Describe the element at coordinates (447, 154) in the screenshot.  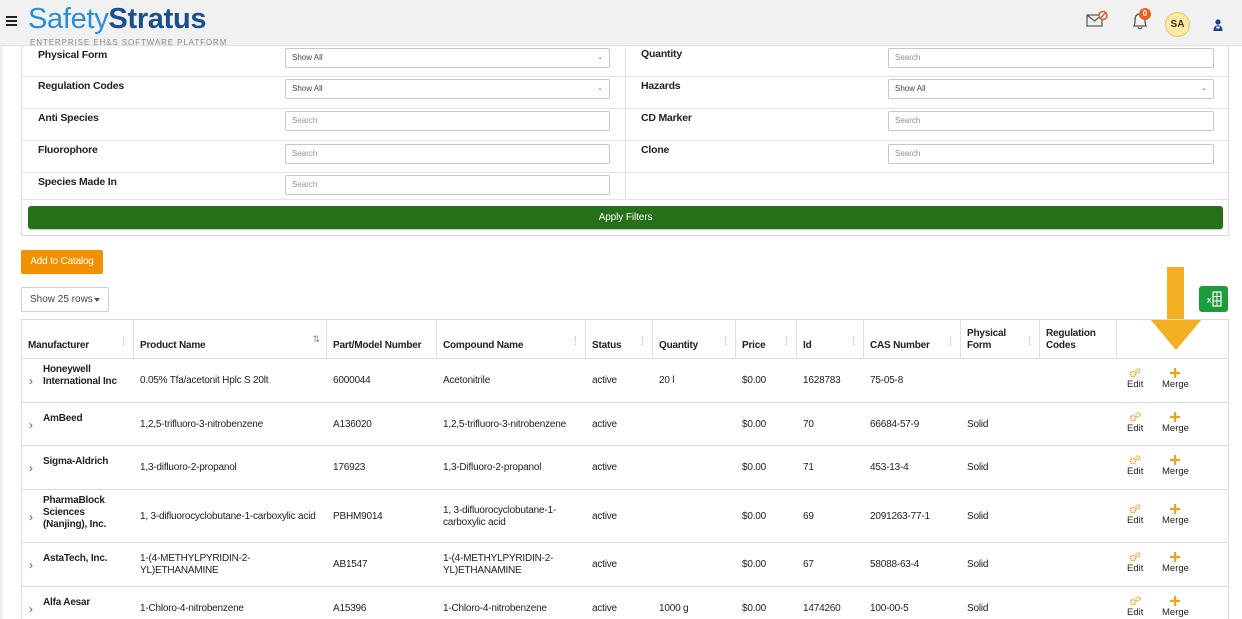
I see `fluorophore-search-input: Search` at that location.